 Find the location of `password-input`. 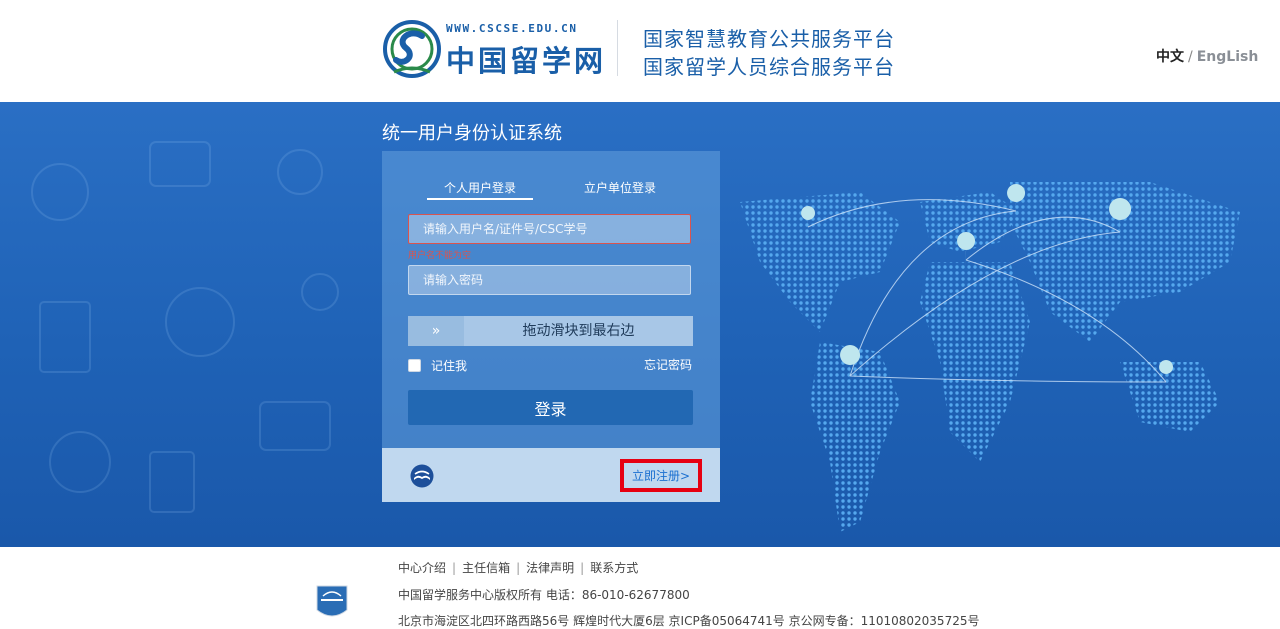

password-input is located at coordinates (549, 280).